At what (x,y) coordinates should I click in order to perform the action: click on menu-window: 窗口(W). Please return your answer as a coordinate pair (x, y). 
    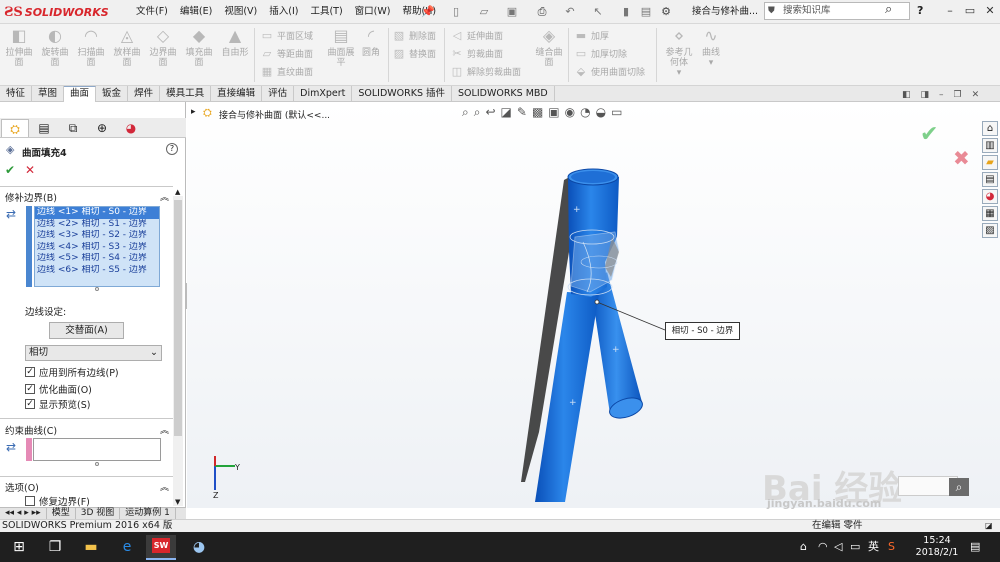
    Looking at the image, I should click on (373, 12).